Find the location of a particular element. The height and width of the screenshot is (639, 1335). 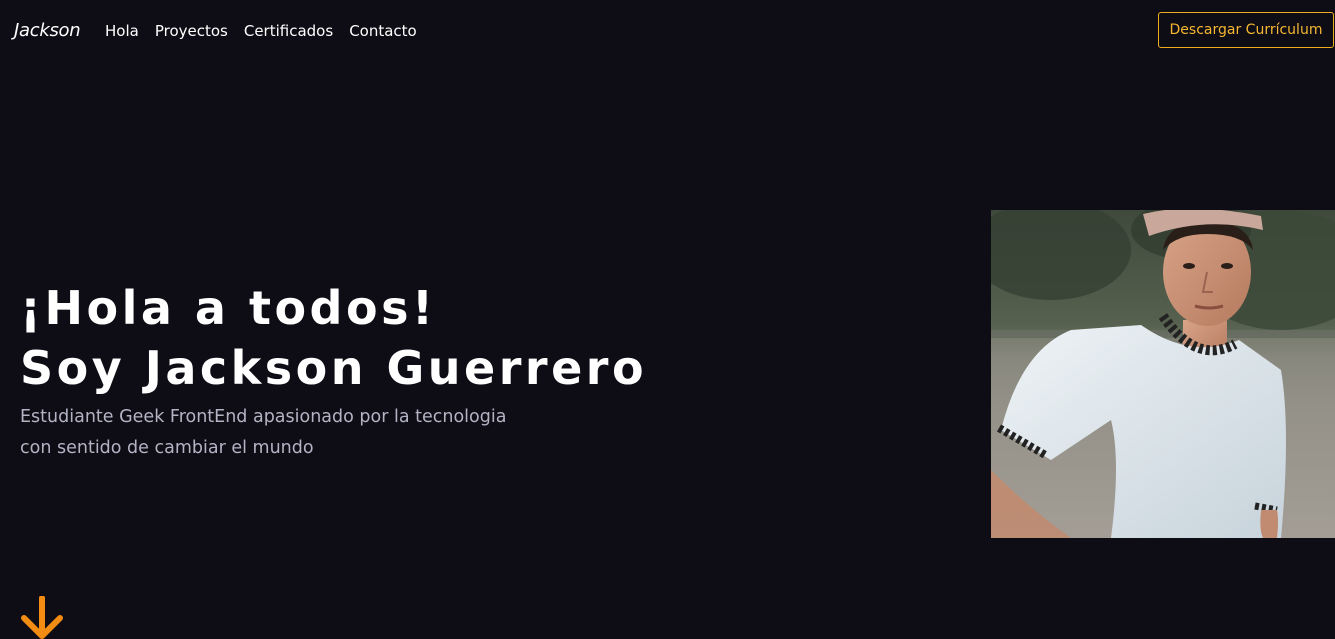

nav-links: Hola Proyectos Certificados Contacto is located at coordinates (261, 31).